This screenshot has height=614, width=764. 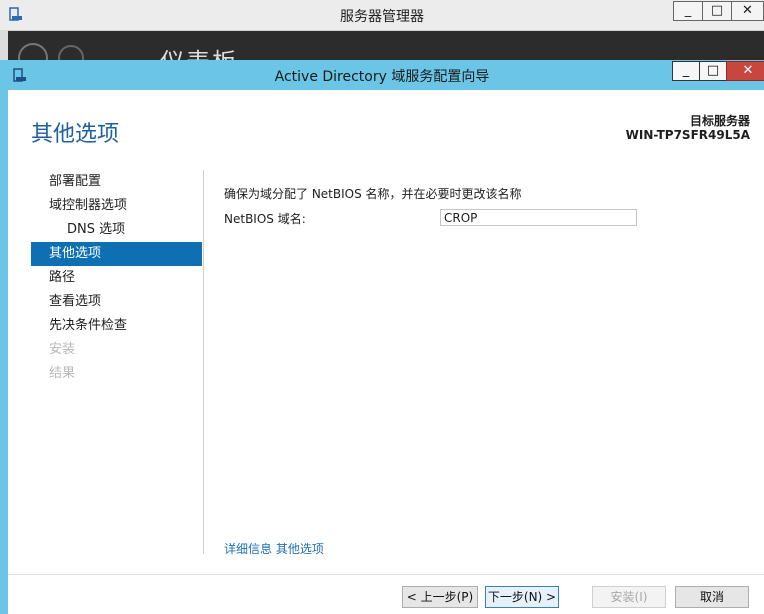 I want to click on nav-item-paths: 路径, so click(x=116, y=278).